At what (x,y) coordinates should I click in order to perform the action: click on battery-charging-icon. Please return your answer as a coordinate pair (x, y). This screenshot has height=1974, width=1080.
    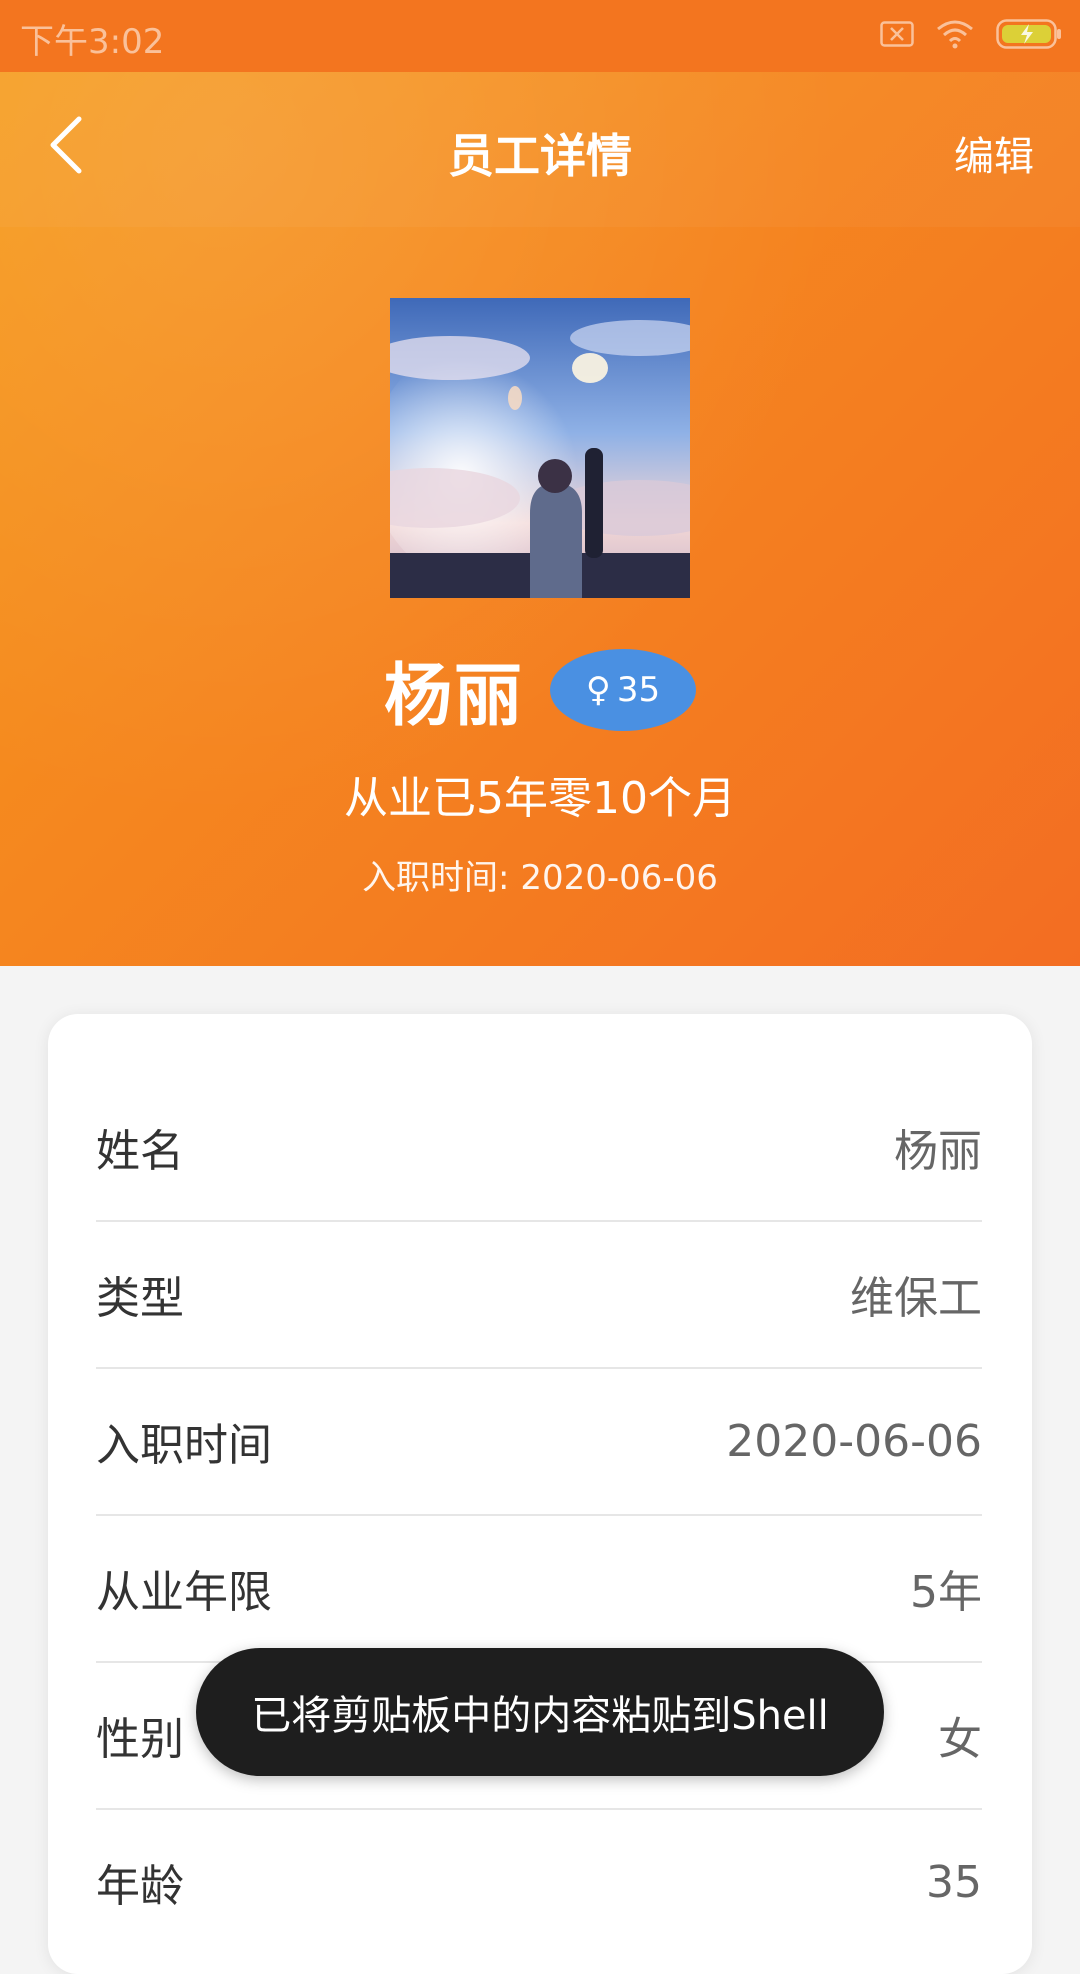
    Looking at the image, I should click on (1029, 36).